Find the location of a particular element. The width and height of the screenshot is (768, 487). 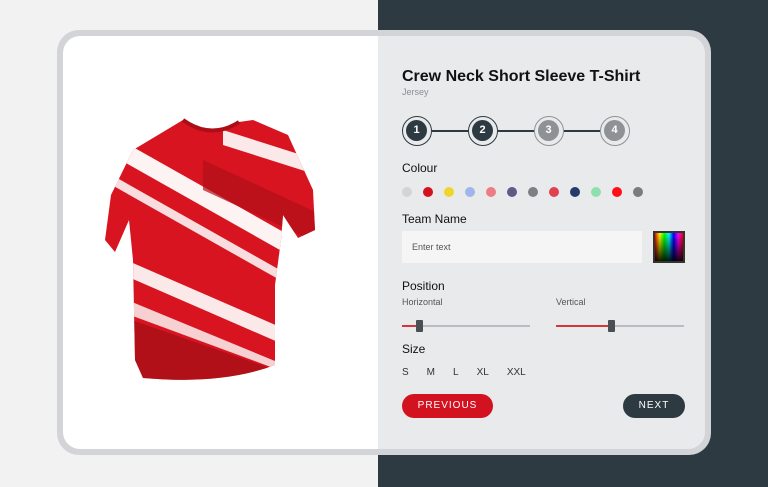

size-label: Size is located at coordinates (414, 349).